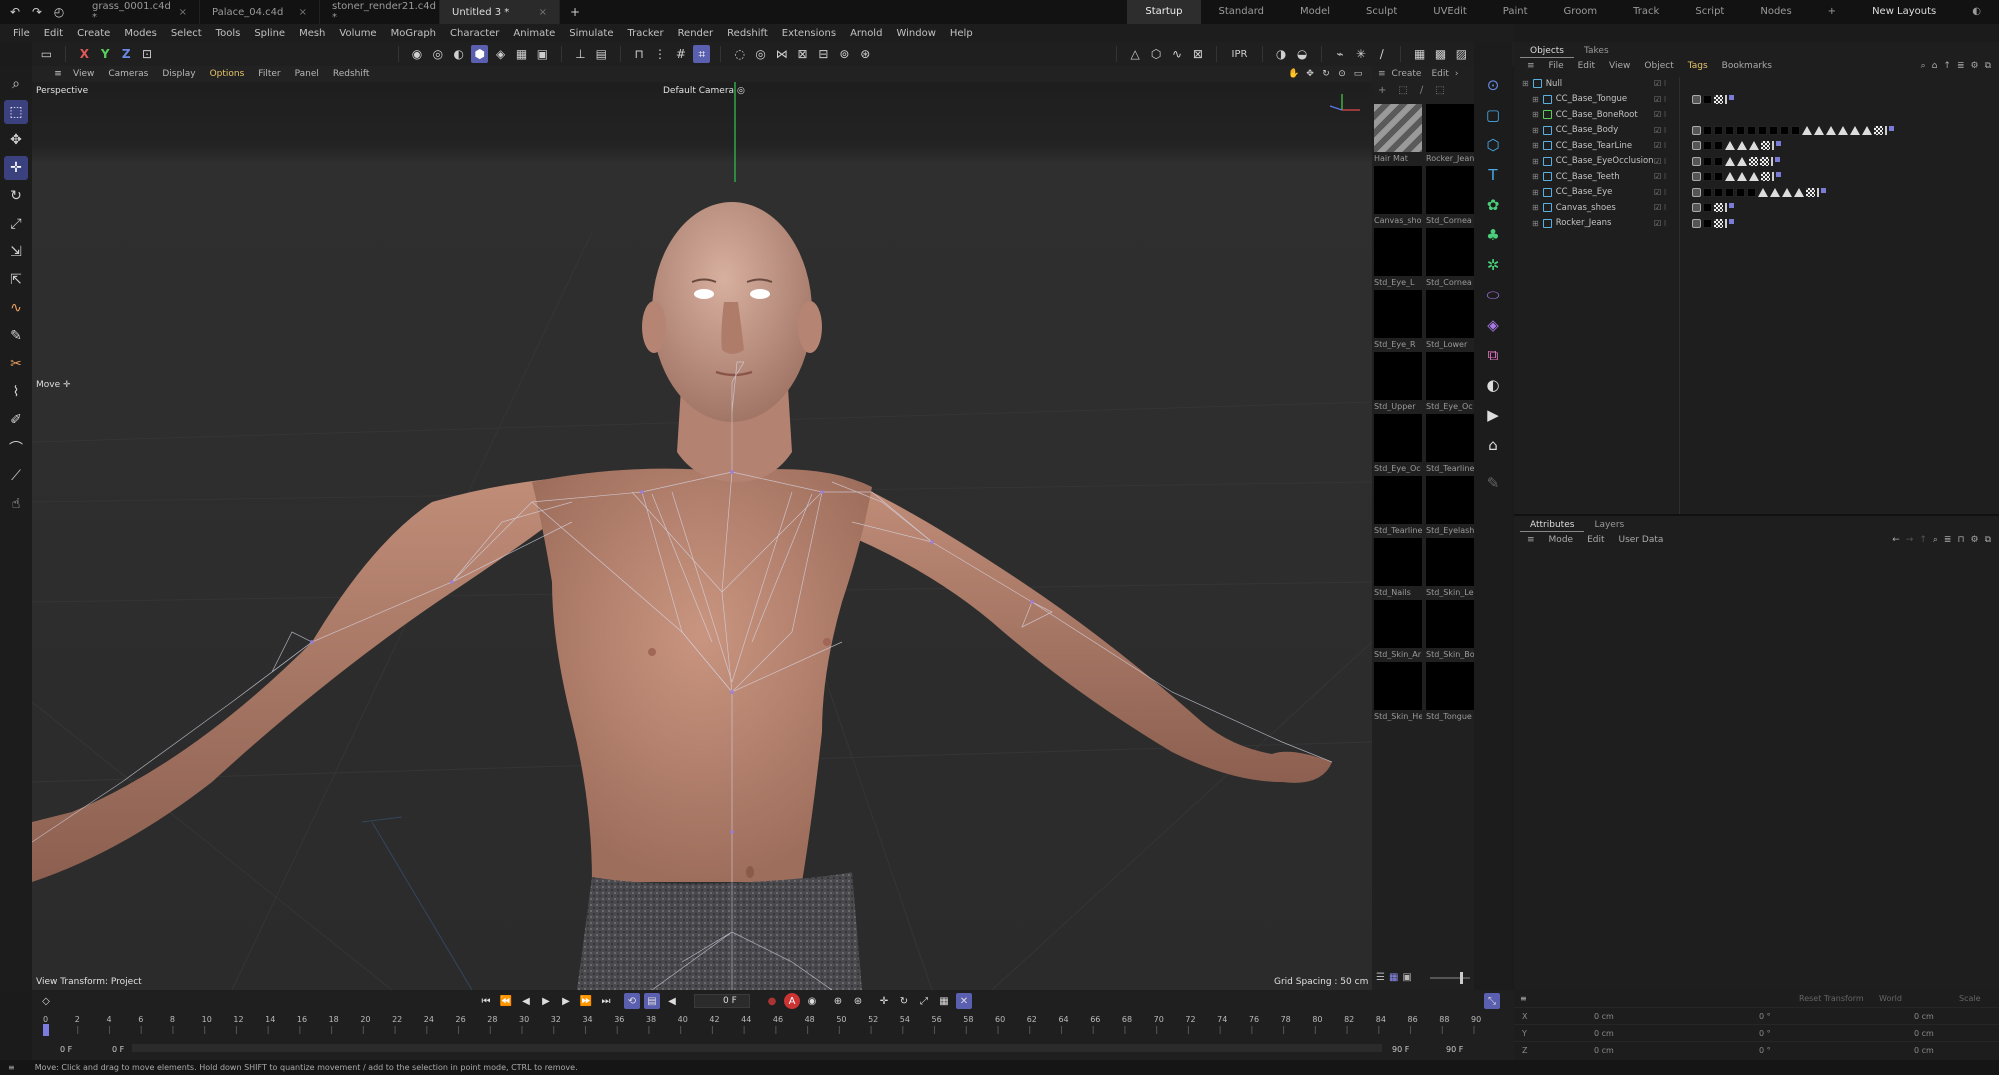 The image size is (1999, 1075). Describe the element at coordinates (1358, 74) in the screenshot. I see `maximize-view-icon: ▭` at that location.